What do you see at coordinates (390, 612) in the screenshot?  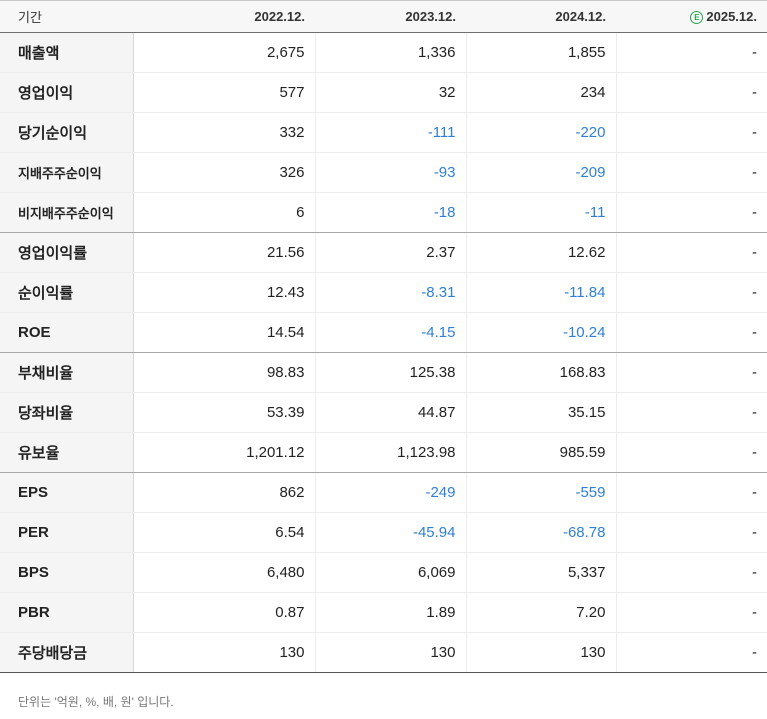 I see `value-cell: 1.89` at bounding box center [390, 612].